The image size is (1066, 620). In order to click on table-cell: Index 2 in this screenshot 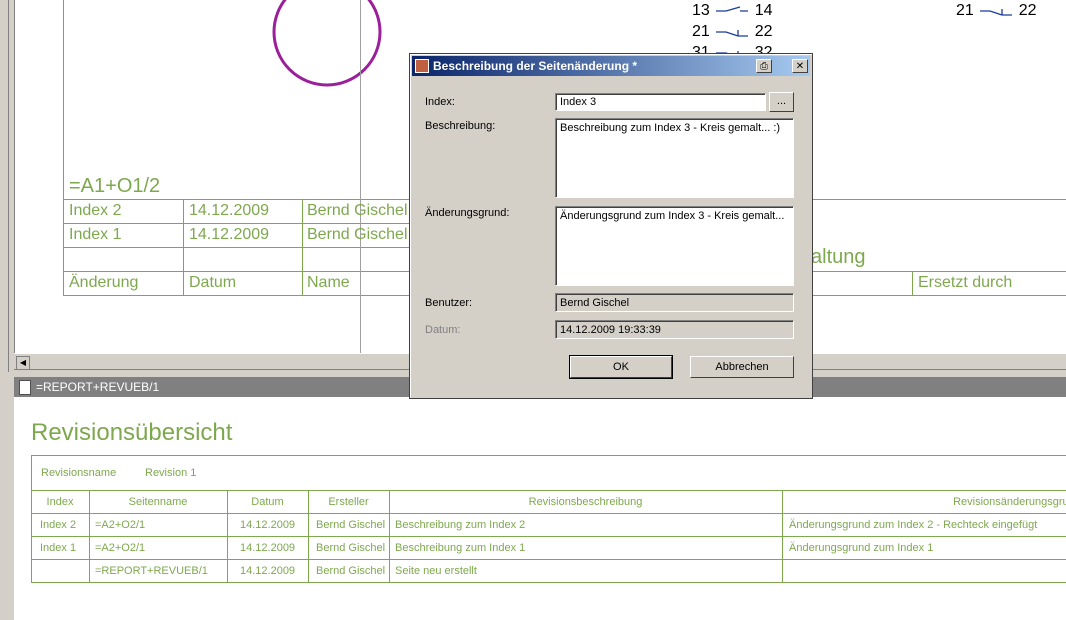, I will do `click(58, 525)`.